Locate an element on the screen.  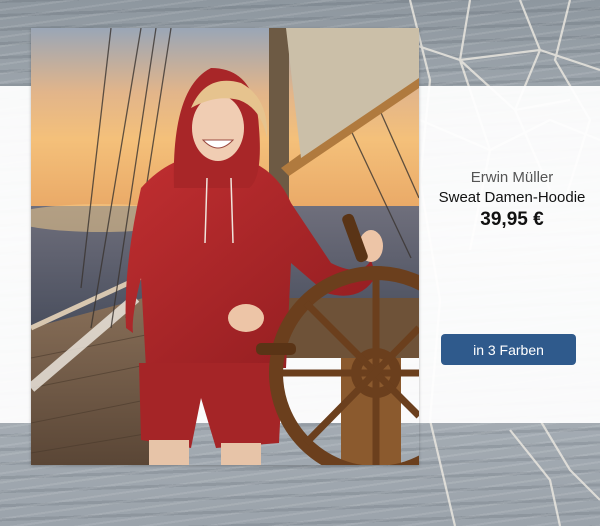
colors-button: in 3 Farben is located at coordinates (508, 349).